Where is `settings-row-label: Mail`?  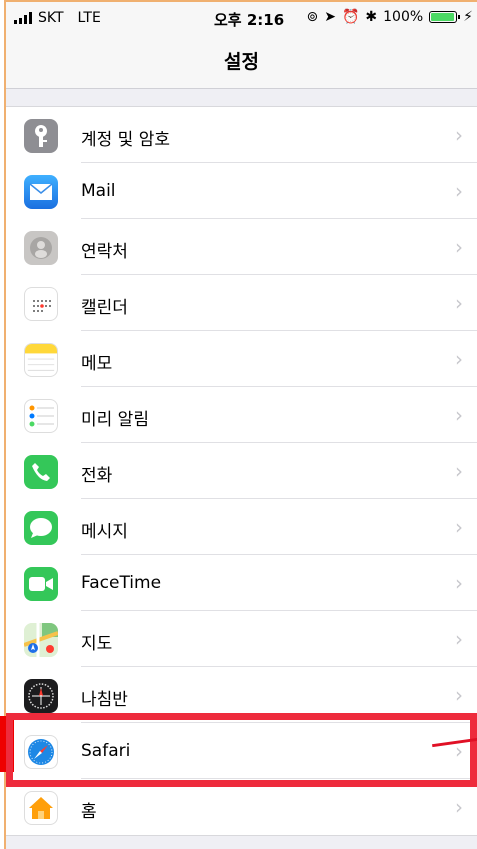 settings-row-label: Mail is located at coordinates (98, 191).